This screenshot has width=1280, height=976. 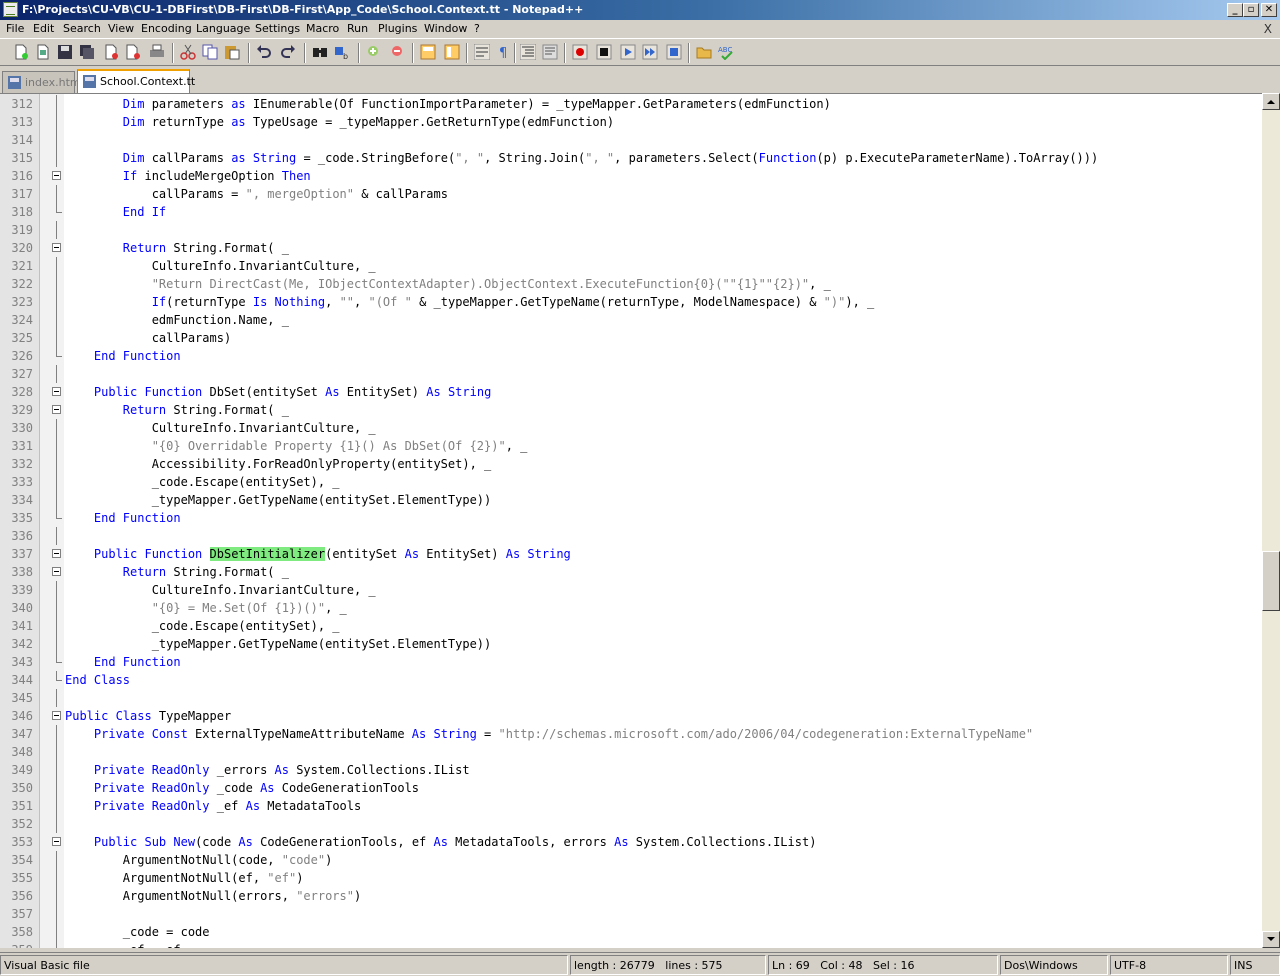 I want to click on menu-search: Search, so click(x=82, y=28).